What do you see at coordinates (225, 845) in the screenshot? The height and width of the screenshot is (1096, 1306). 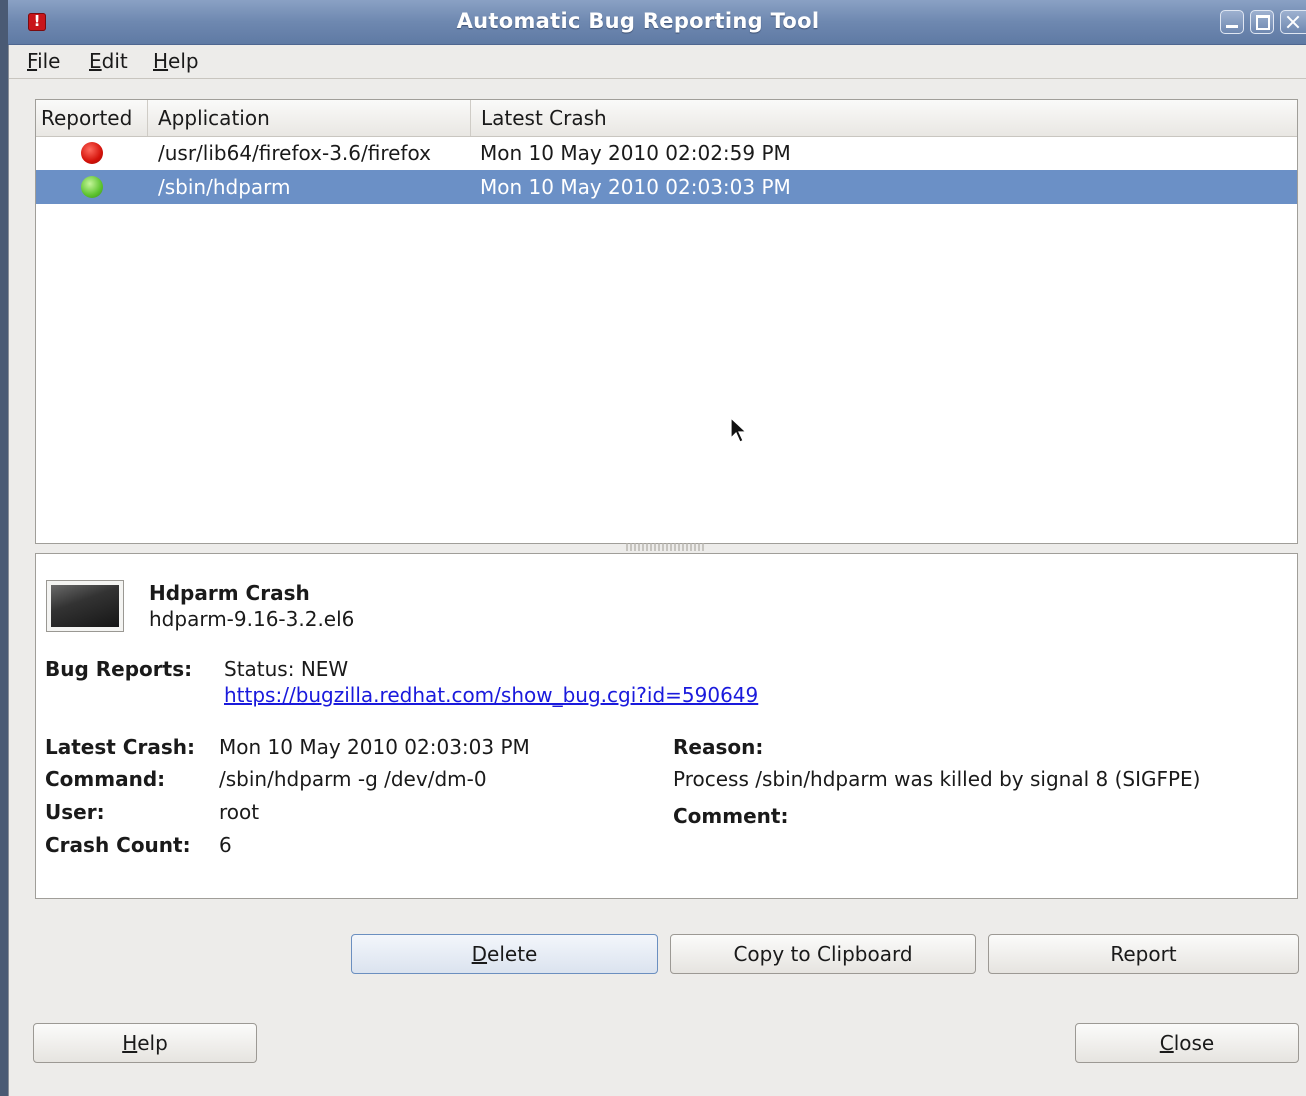 I see `crash-count-value: 6` at bounding box center [225, 845].